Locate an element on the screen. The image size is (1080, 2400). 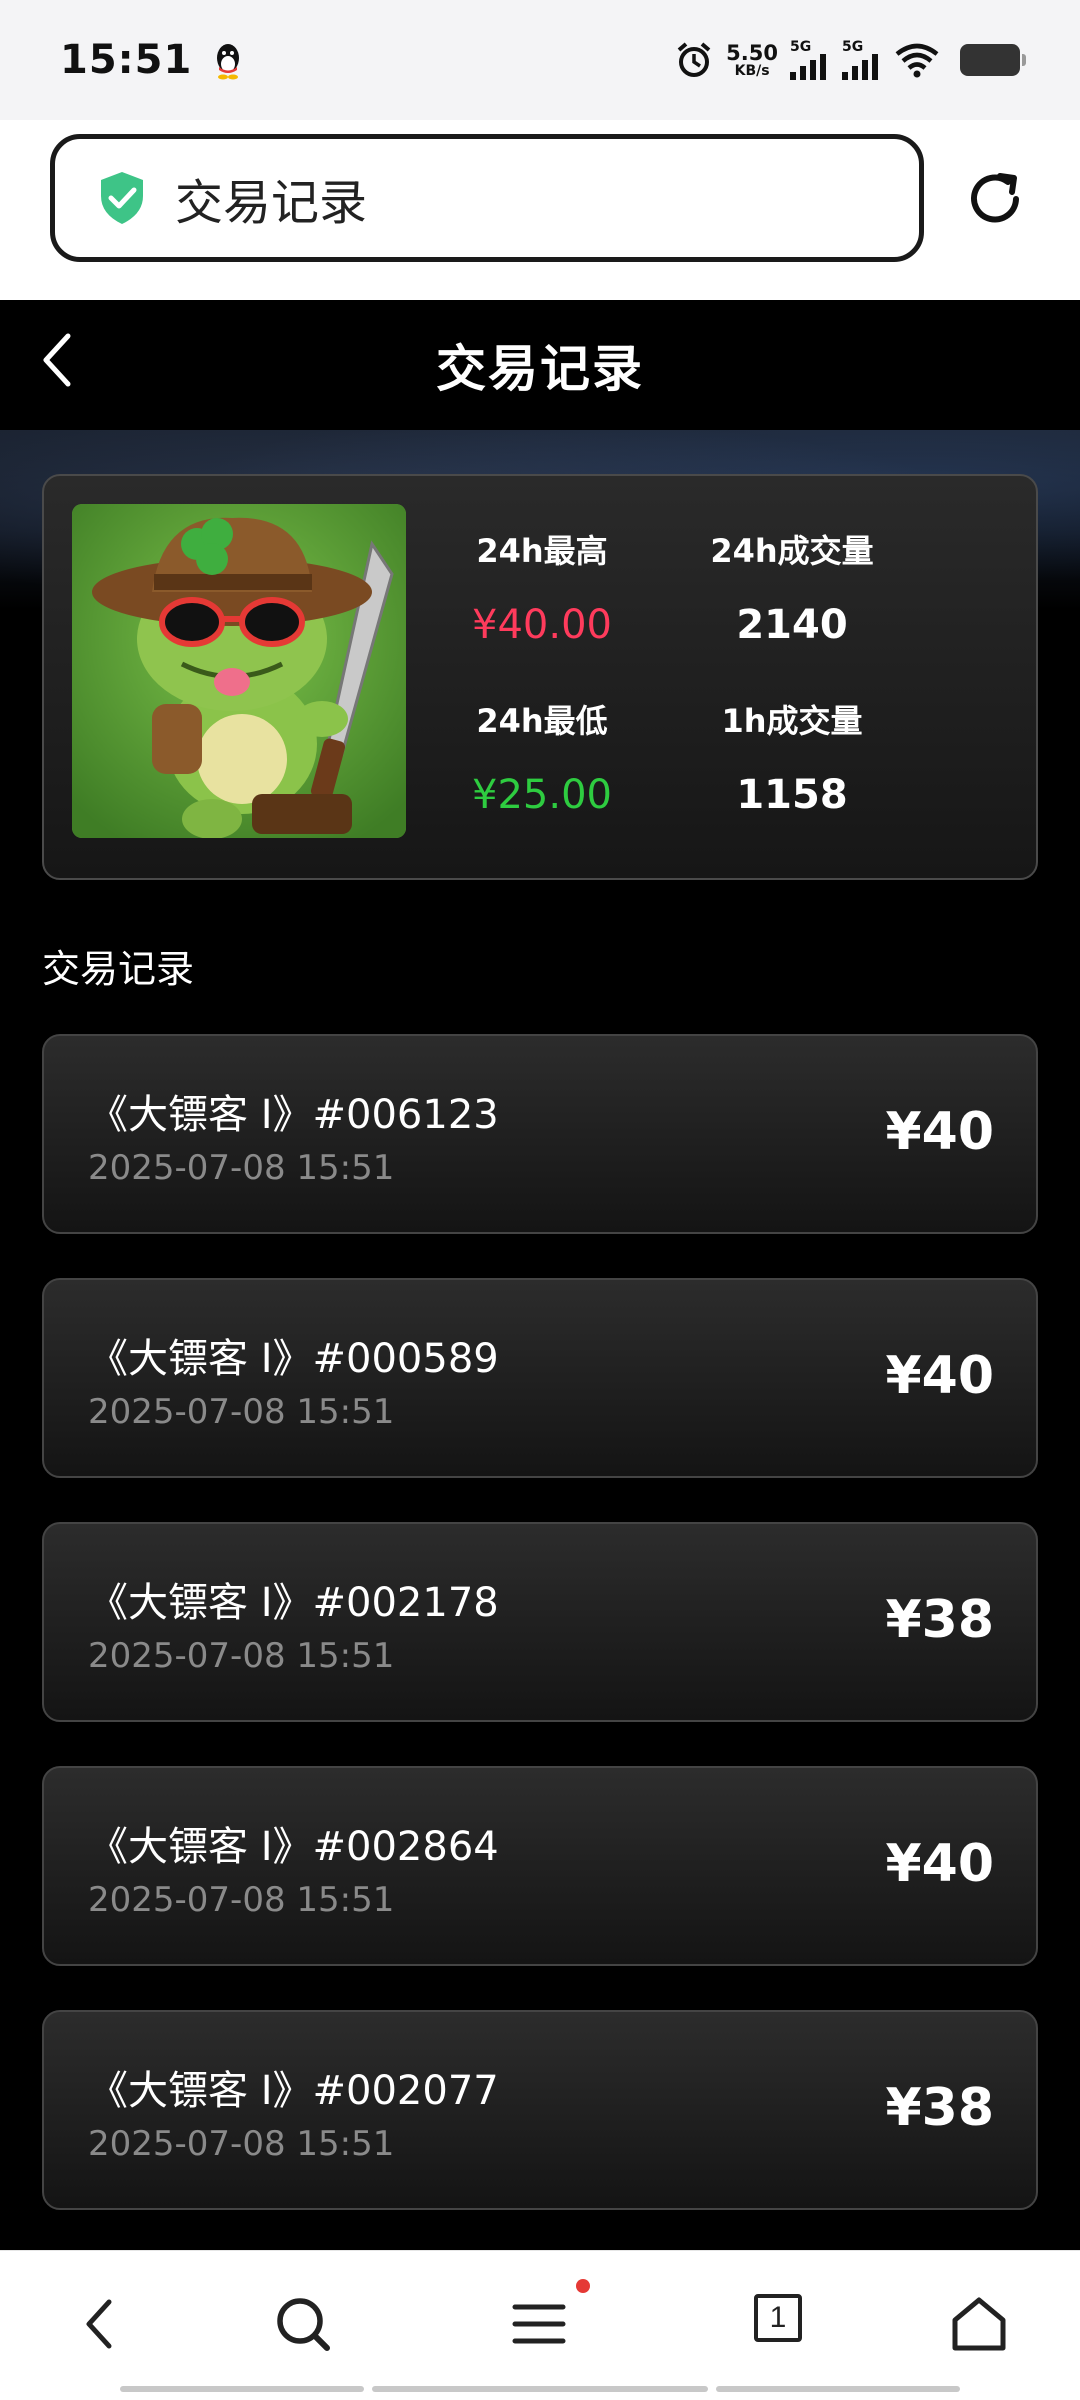
record-name: 《大镖客 I》#002178 is located at coordinates (293, 1603).